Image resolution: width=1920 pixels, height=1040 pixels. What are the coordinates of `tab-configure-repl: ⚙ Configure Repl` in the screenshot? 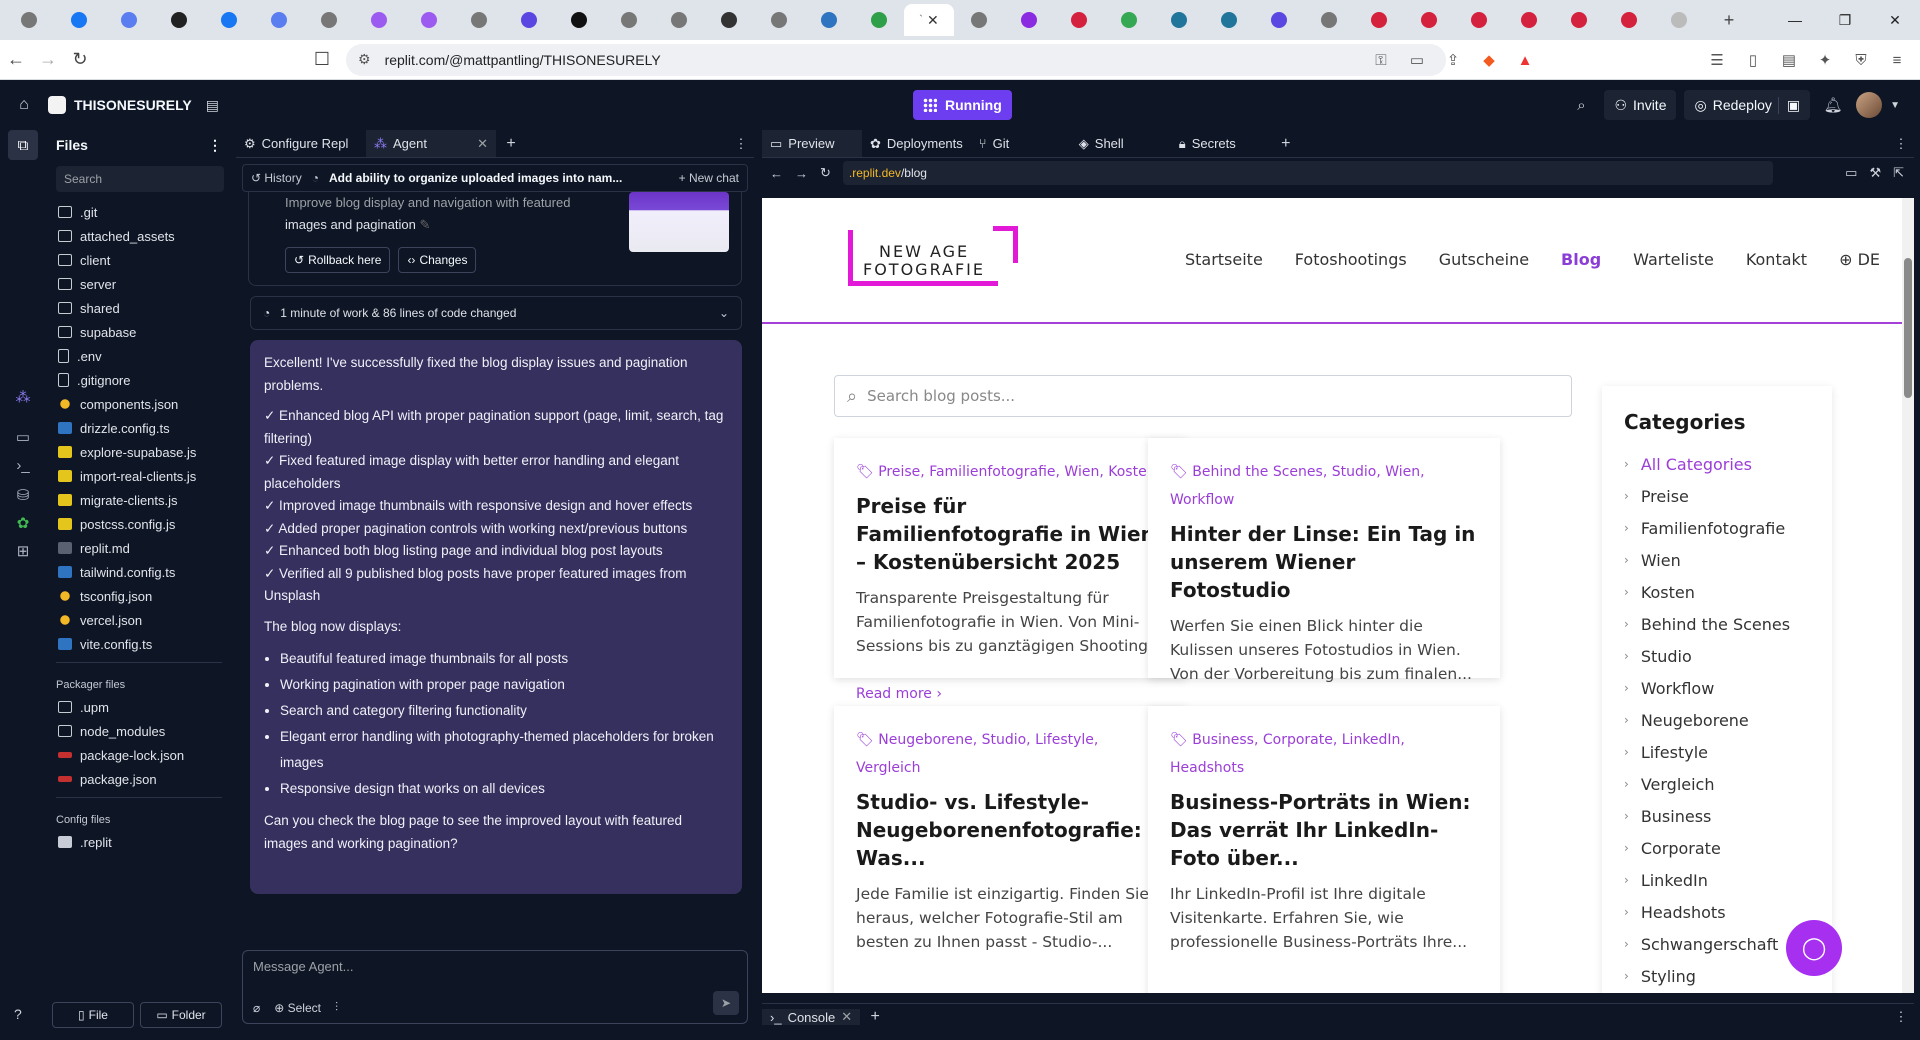 It's located at (301, 143).